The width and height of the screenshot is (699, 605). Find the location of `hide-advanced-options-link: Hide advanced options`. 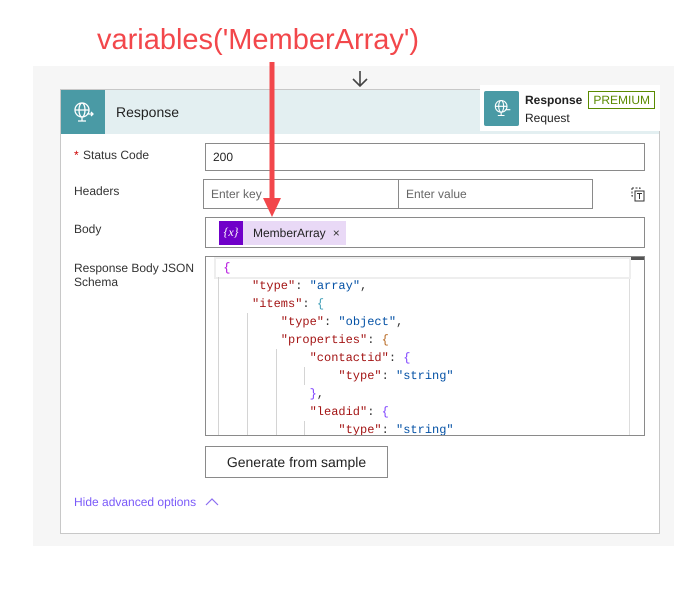

hide-advanced-options-link: Hide advanced options is located at coordinates (147, 502).